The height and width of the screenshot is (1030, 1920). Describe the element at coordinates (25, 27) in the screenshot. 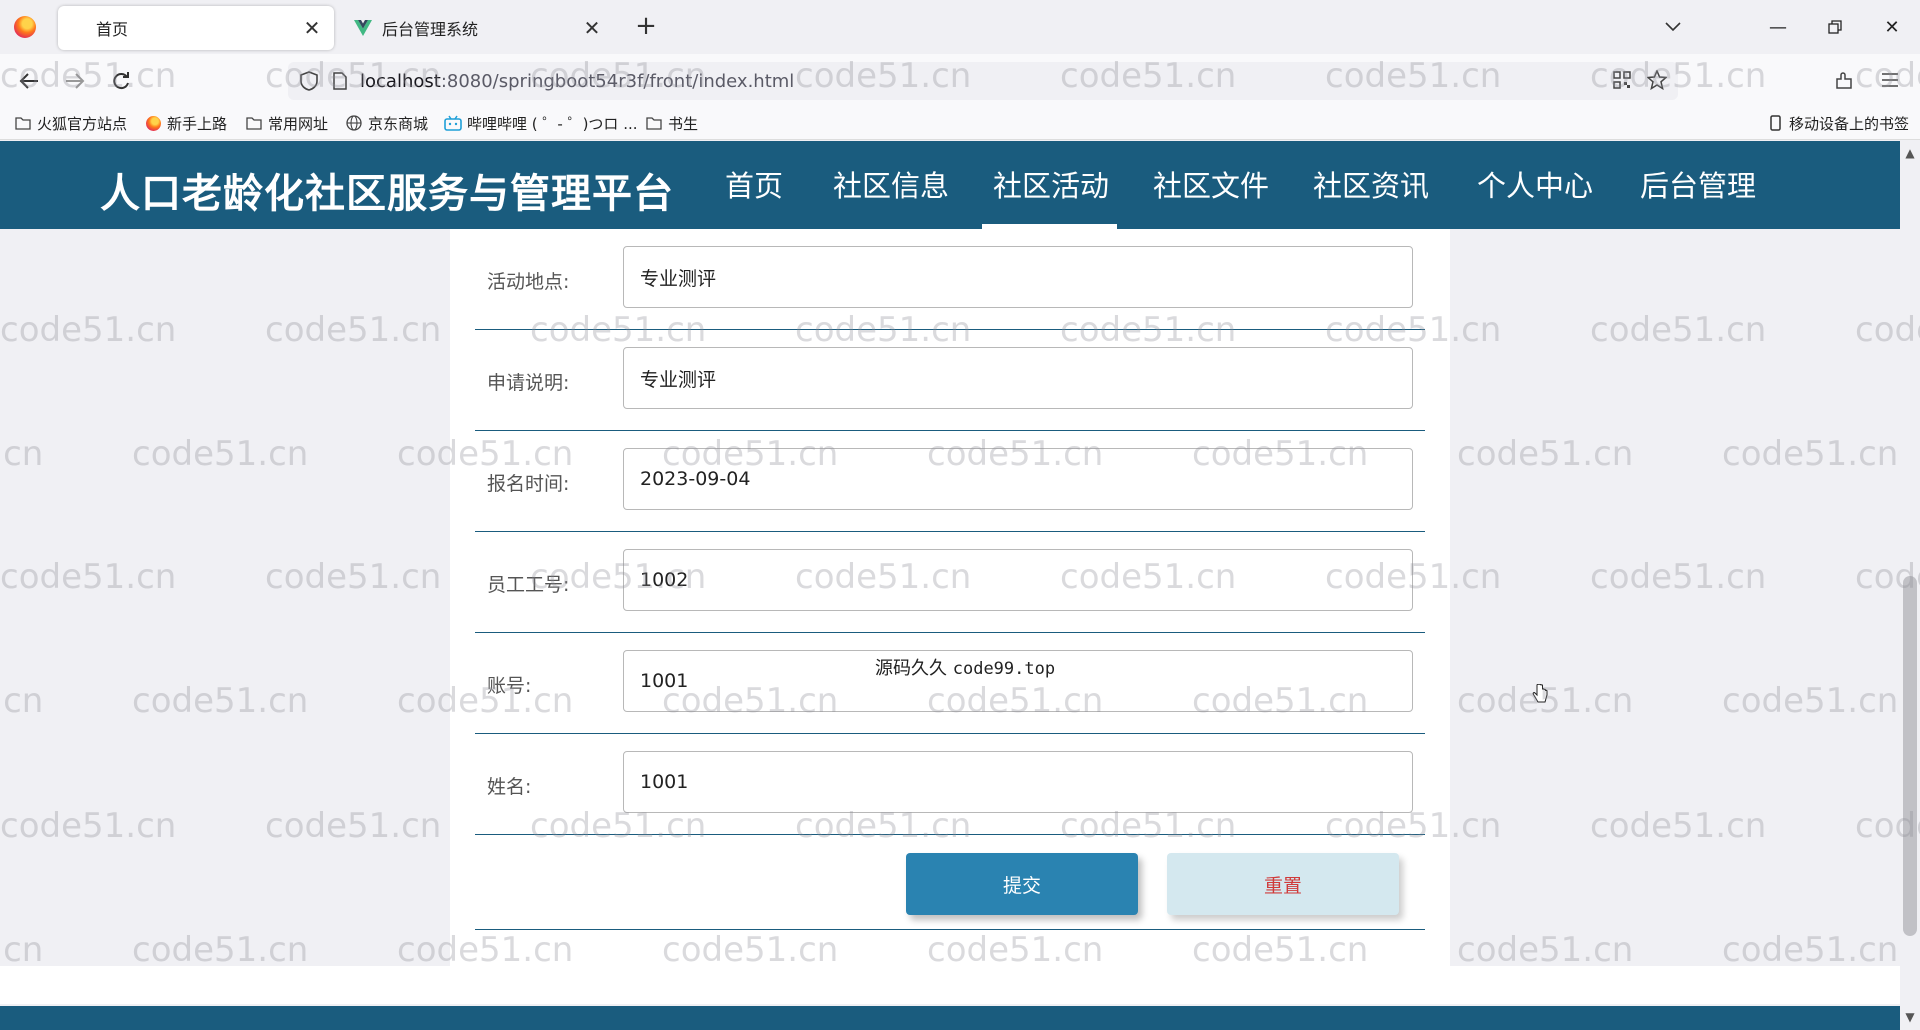

I see `firefox-logo-icon` at that location.